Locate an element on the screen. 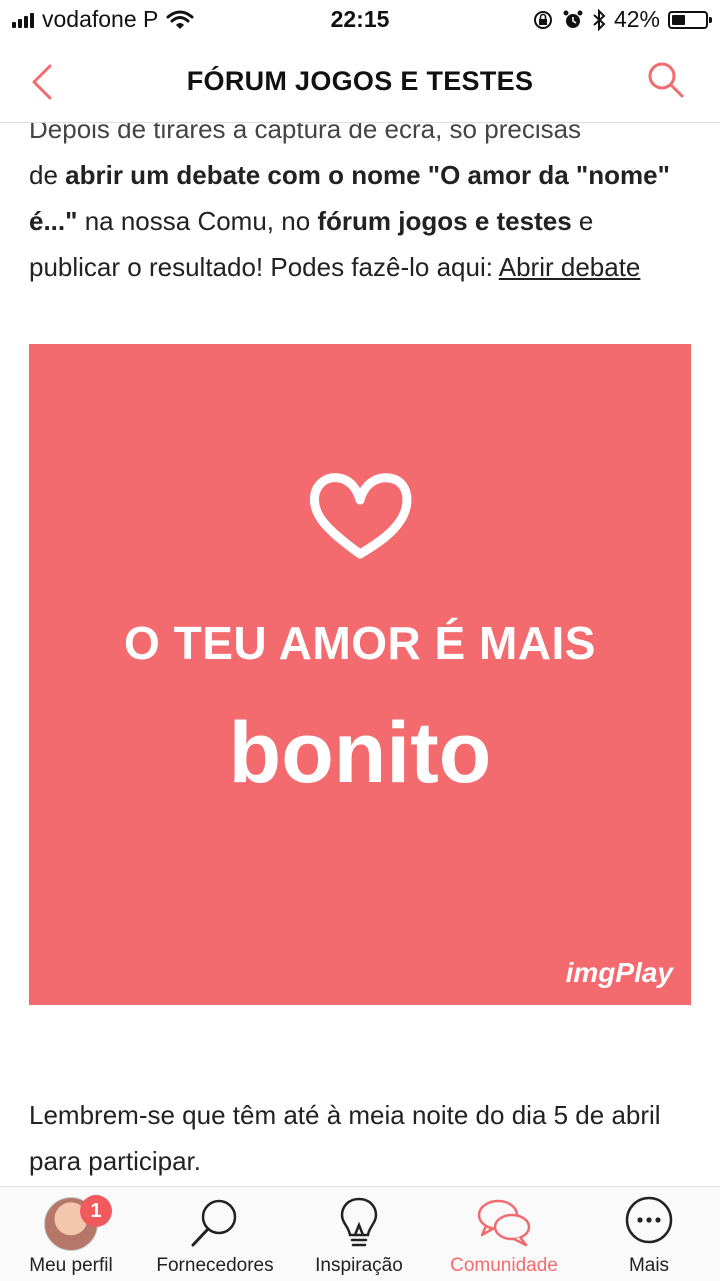 Image resolution: width=720 pixels, height=1281 pixels. promo-line-1: O TEU AMOR É MAIS is located at coordinates (360, 643).